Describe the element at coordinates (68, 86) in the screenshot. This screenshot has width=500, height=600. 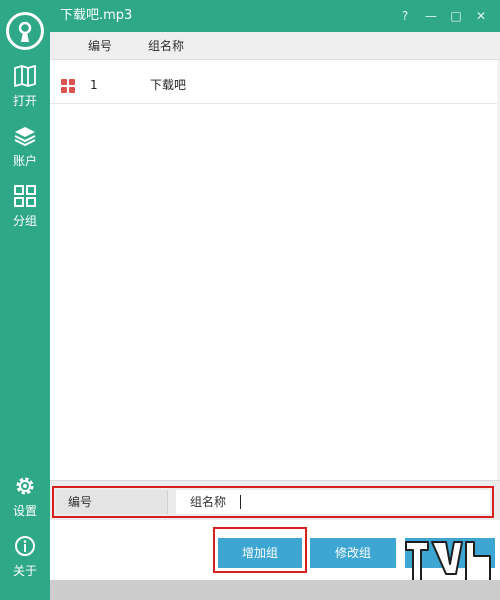
I see `group-grid-icon` at that location.